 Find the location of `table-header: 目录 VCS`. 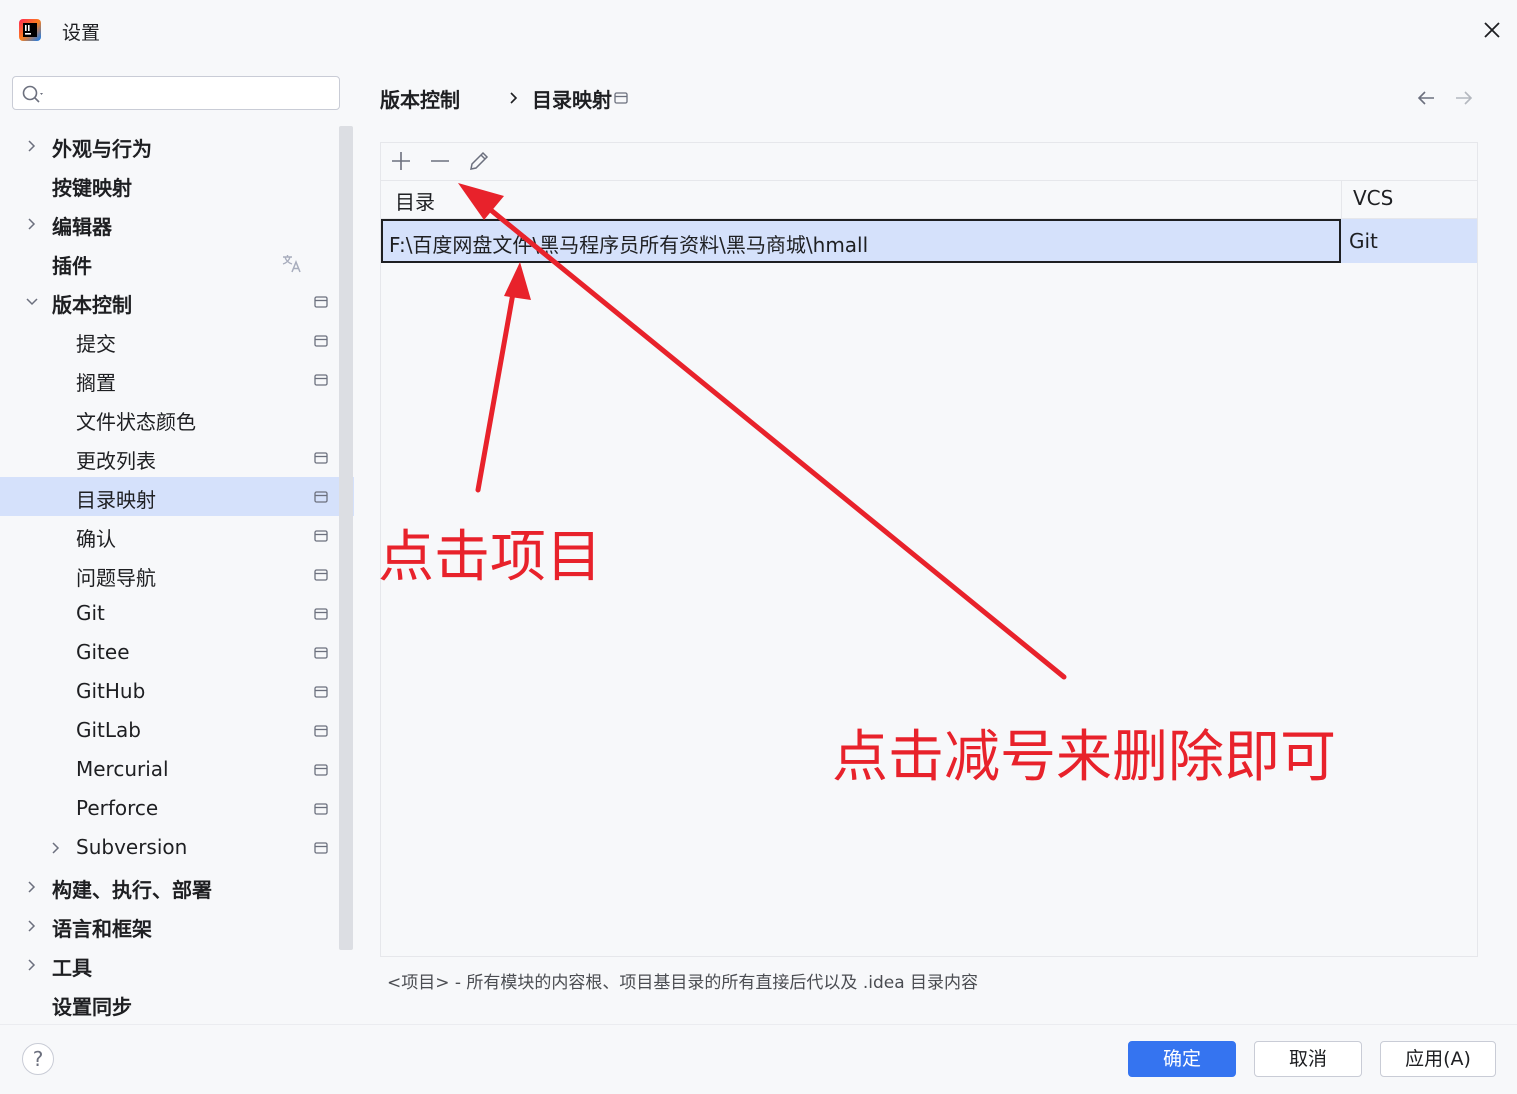

table-header: 目录 VCS is located at coordinates (929, 200).